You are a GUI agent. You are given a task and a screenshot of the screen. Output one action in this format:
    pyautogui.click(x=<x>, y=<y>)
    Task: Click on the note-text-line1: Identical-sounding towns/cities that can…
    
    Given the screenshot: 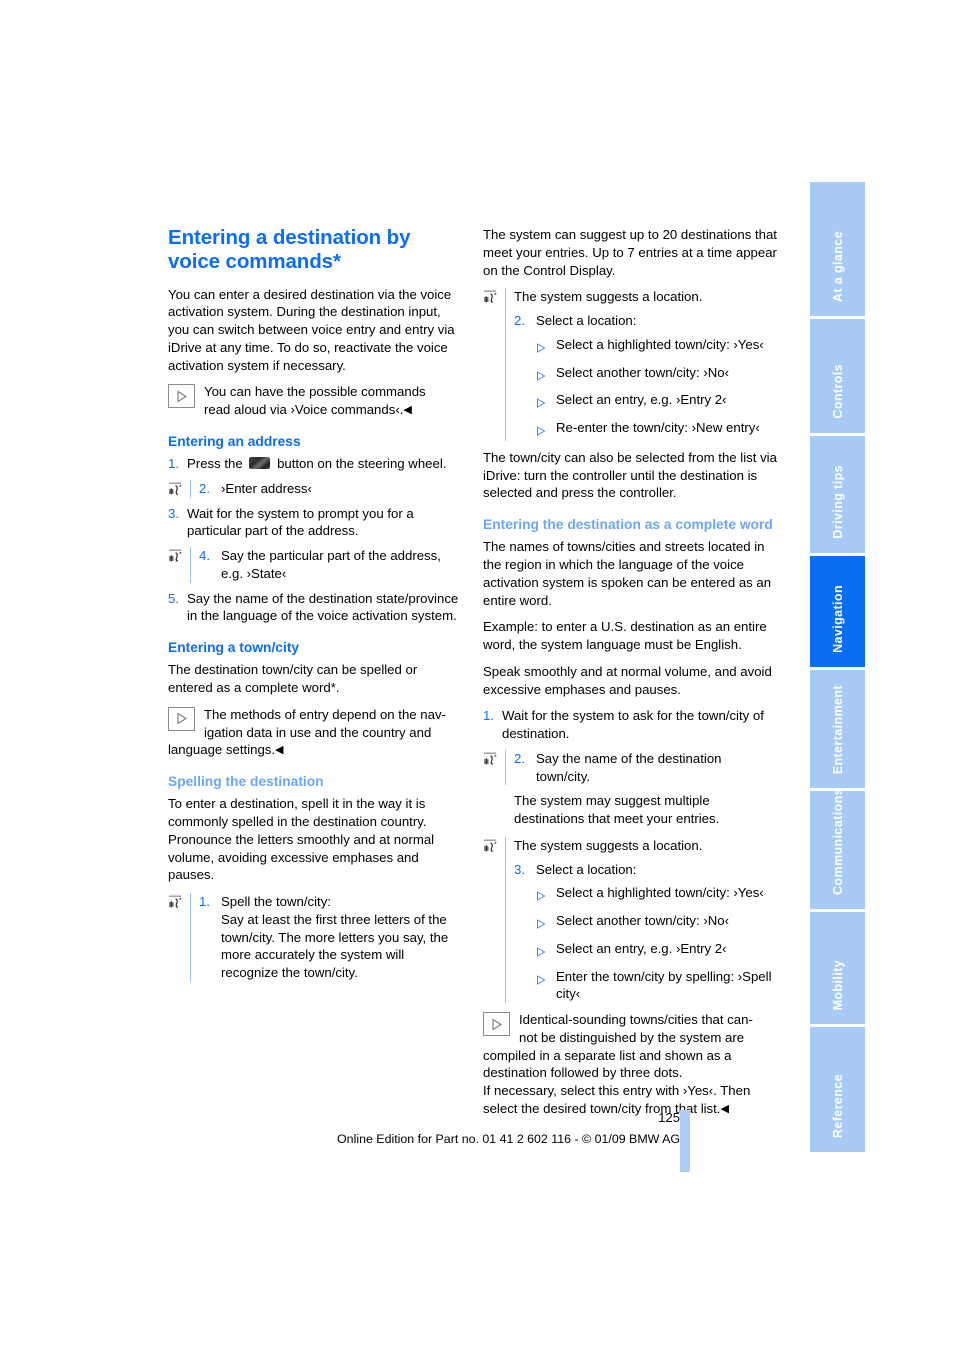 What is the action you would take?
    pyautogui.click(x=636, y=1020)
    